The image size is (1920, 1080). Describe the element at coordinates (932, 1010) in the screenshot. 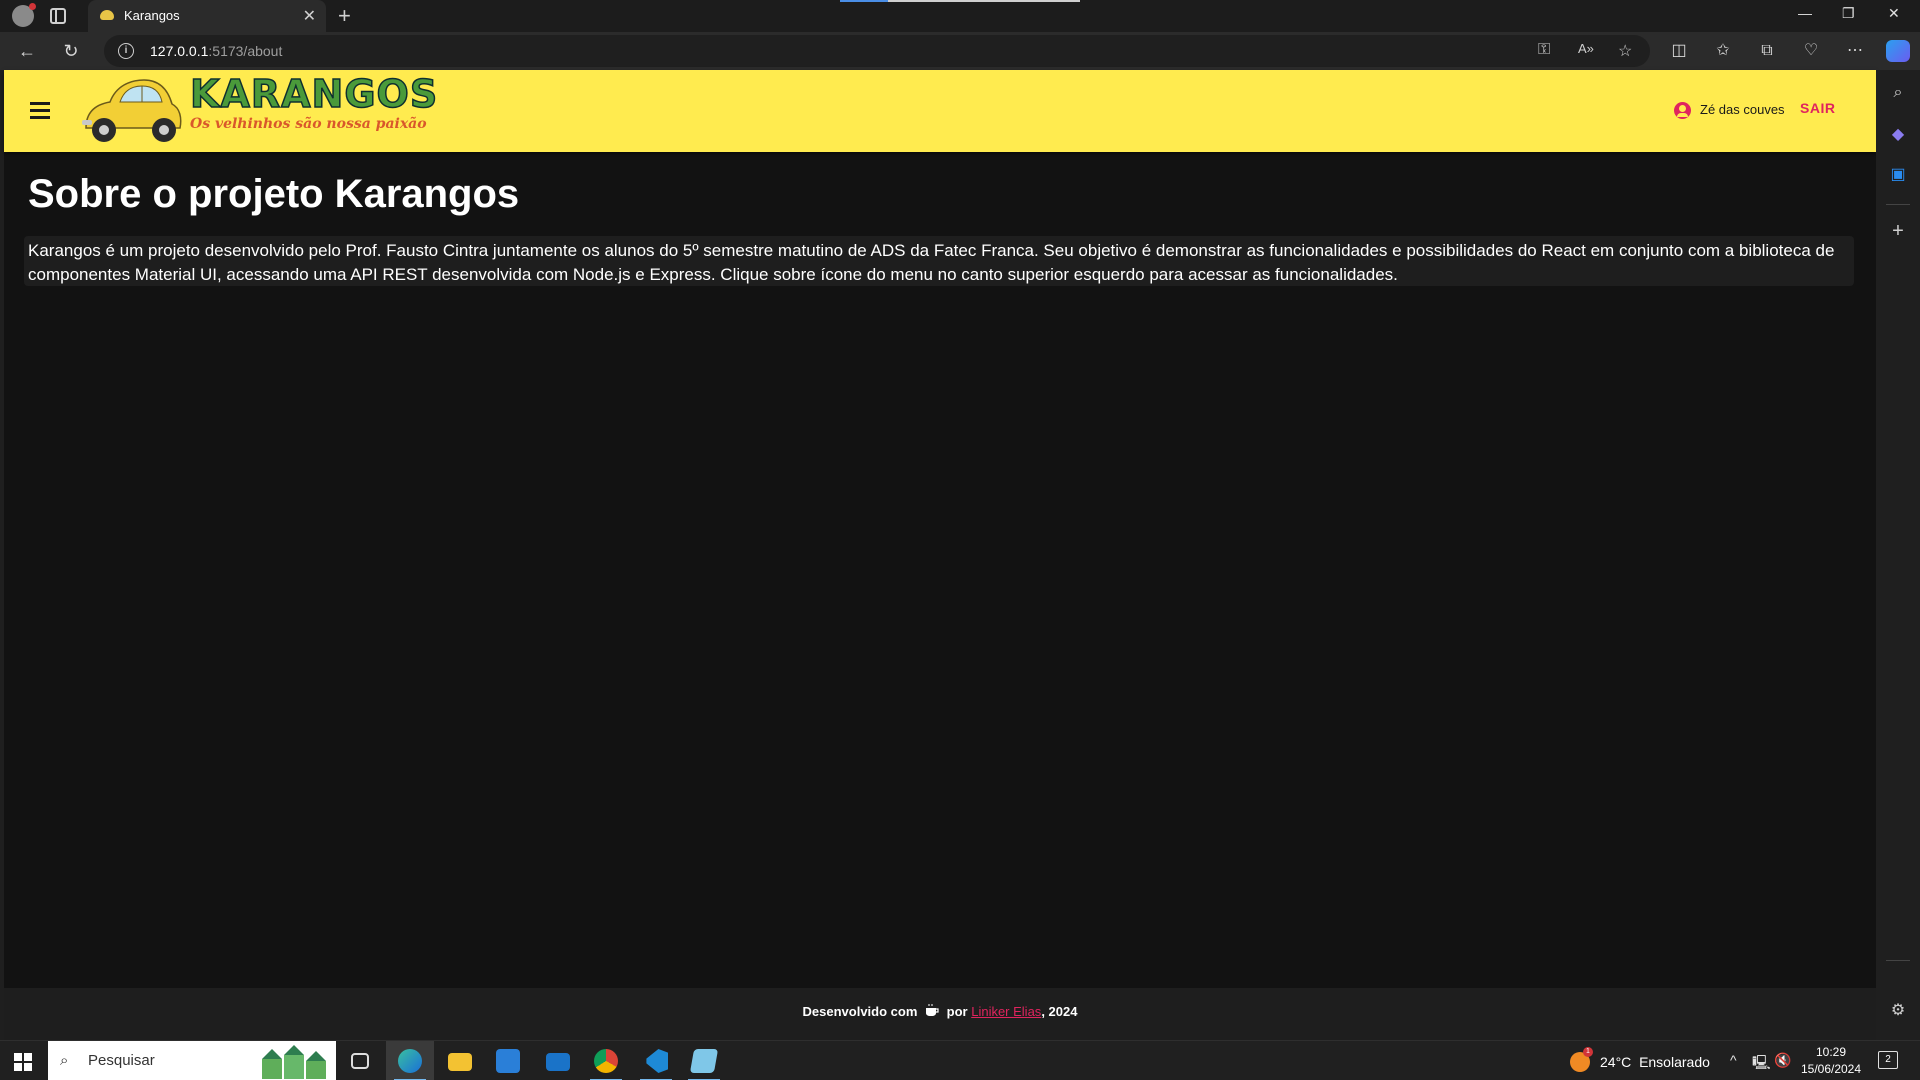

I see `coffee-icon` at that location.